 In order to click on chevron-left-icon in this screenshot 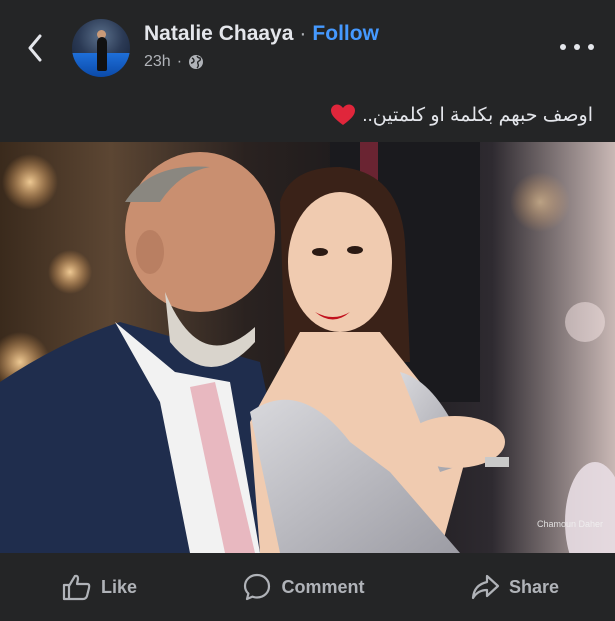, I will do `click(35, 48)`.